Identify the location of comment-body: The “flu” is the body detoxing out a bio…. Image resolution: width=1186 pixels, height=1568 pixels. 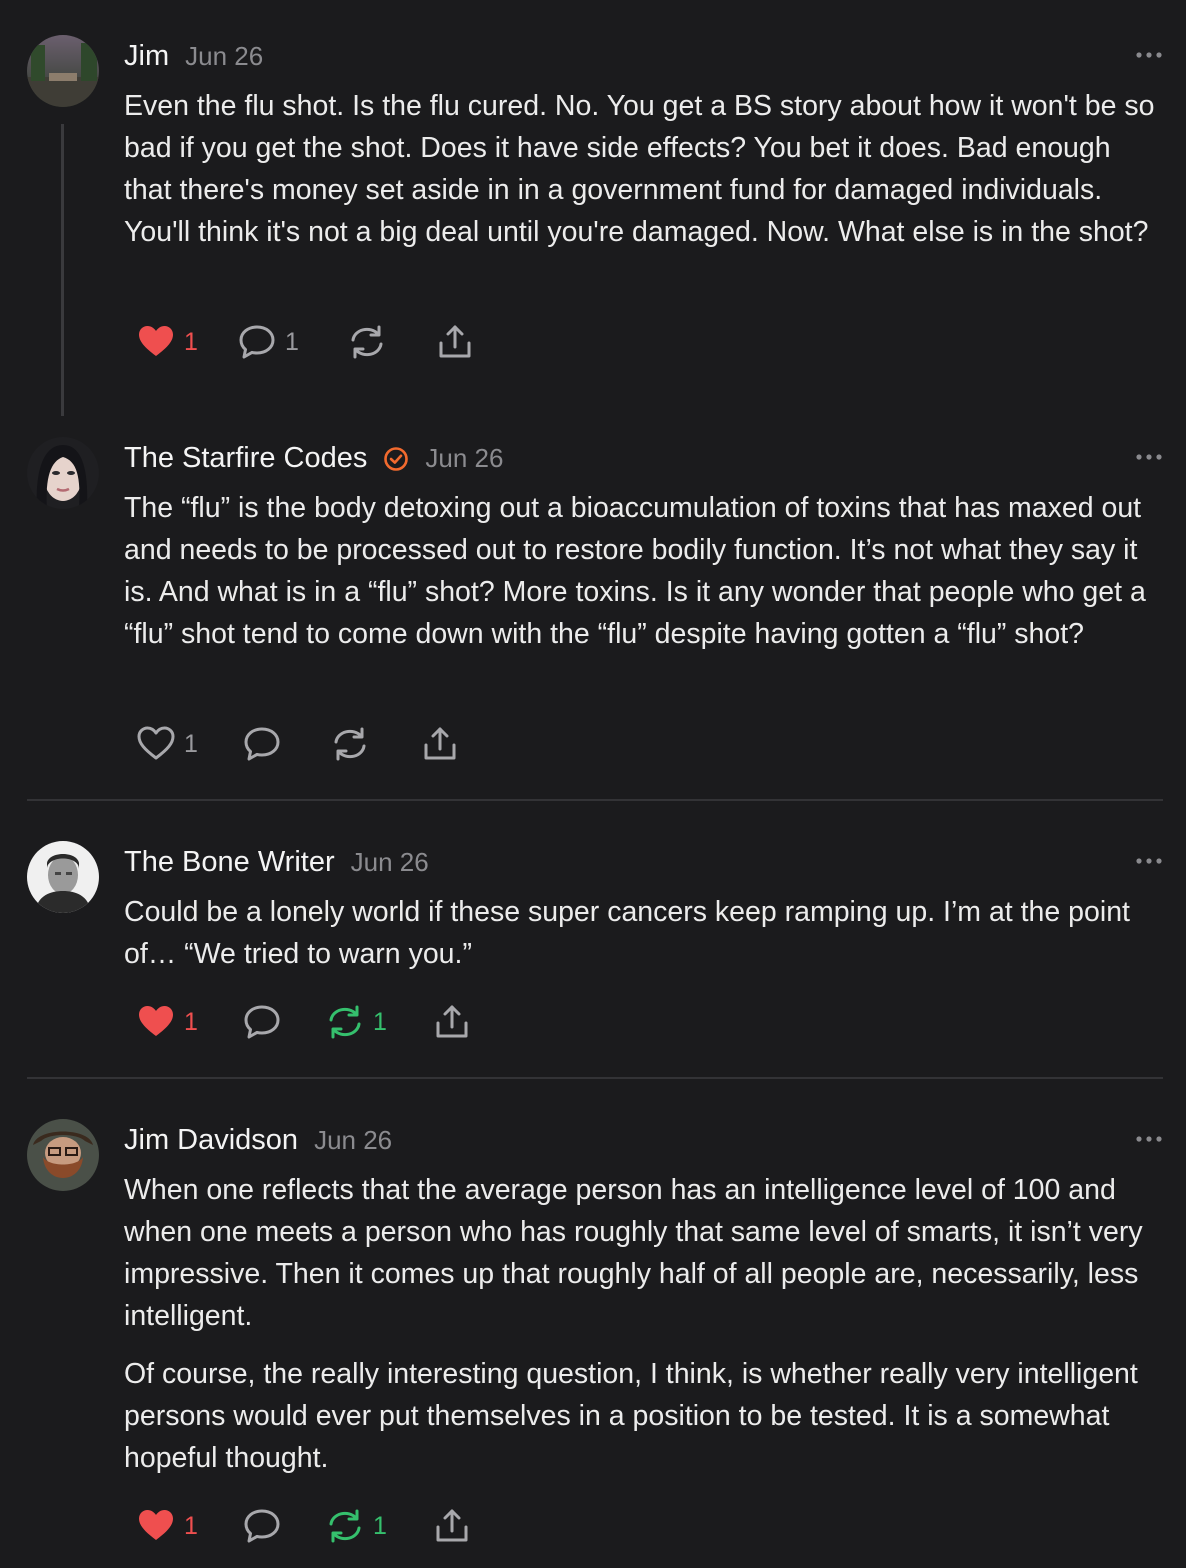
(644, 579).